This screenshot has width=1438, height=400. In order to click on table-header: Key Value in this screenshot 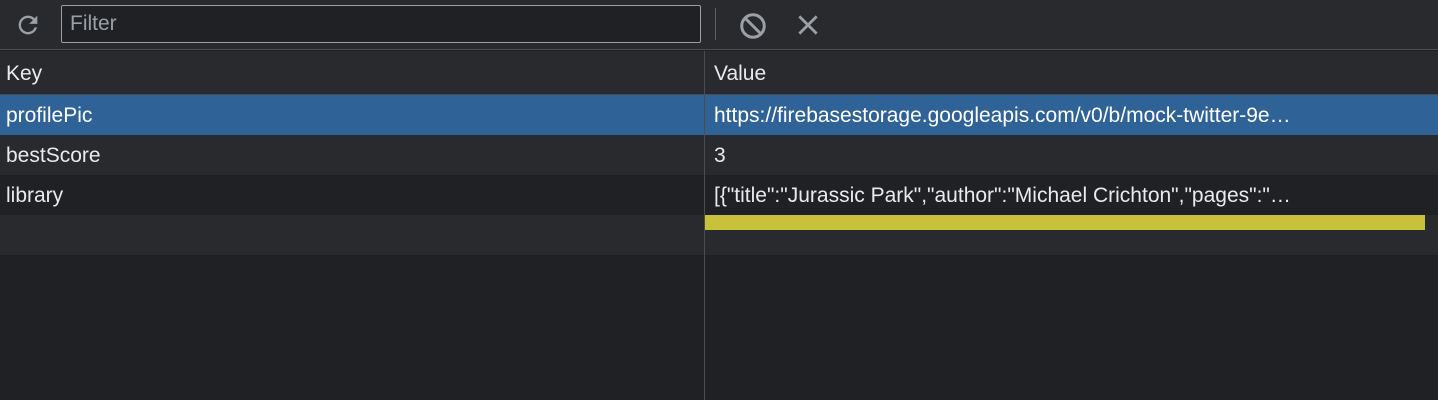, I will do `click(719, 73)`.